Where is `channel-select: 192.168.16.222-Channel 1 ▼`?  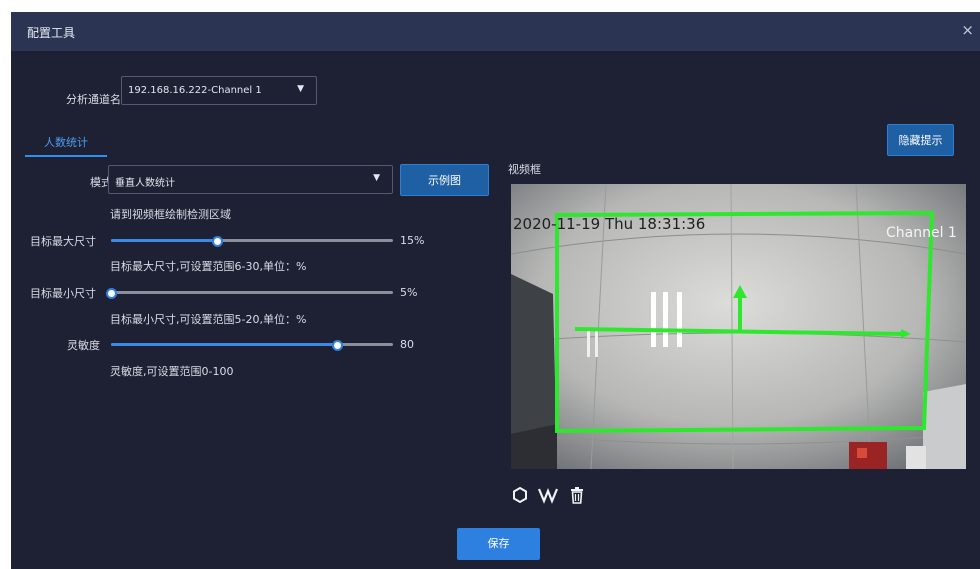
channel-select: 192.168.16.222-Channel 1 ▼ is located at coordinates (219, 90).